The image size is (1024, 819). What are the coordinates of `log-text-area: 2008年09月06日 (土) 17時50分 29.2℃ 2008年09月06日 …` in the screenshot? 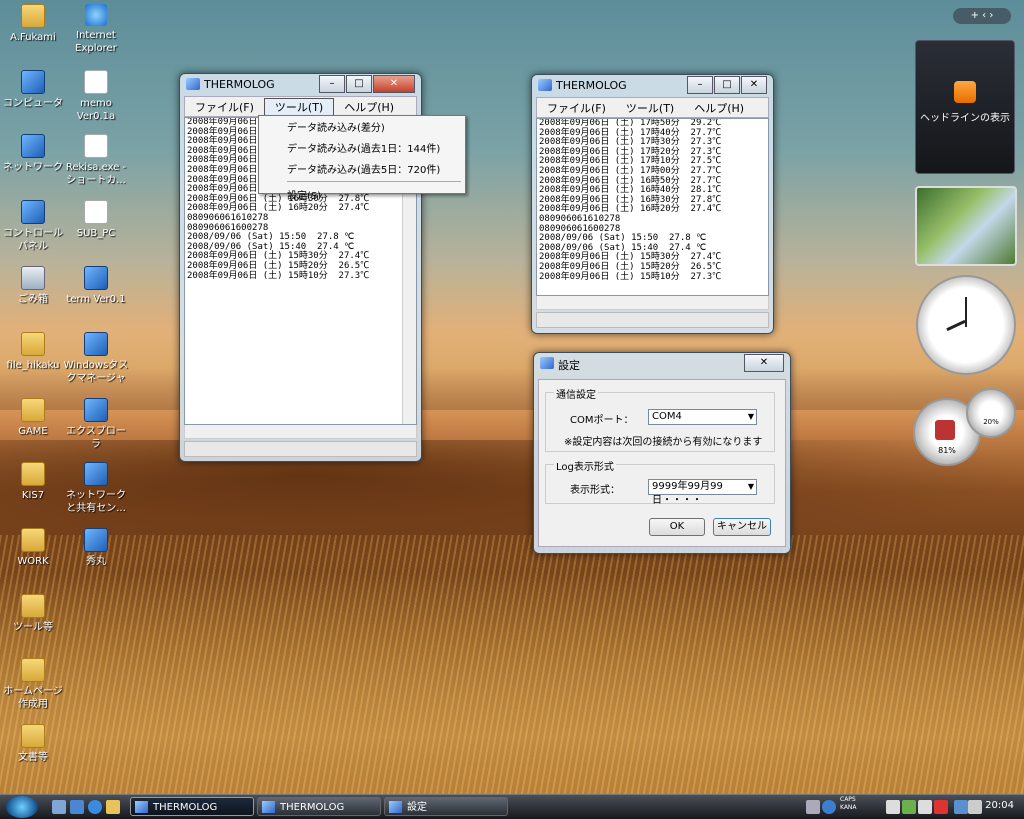 It's located at (652, 207).